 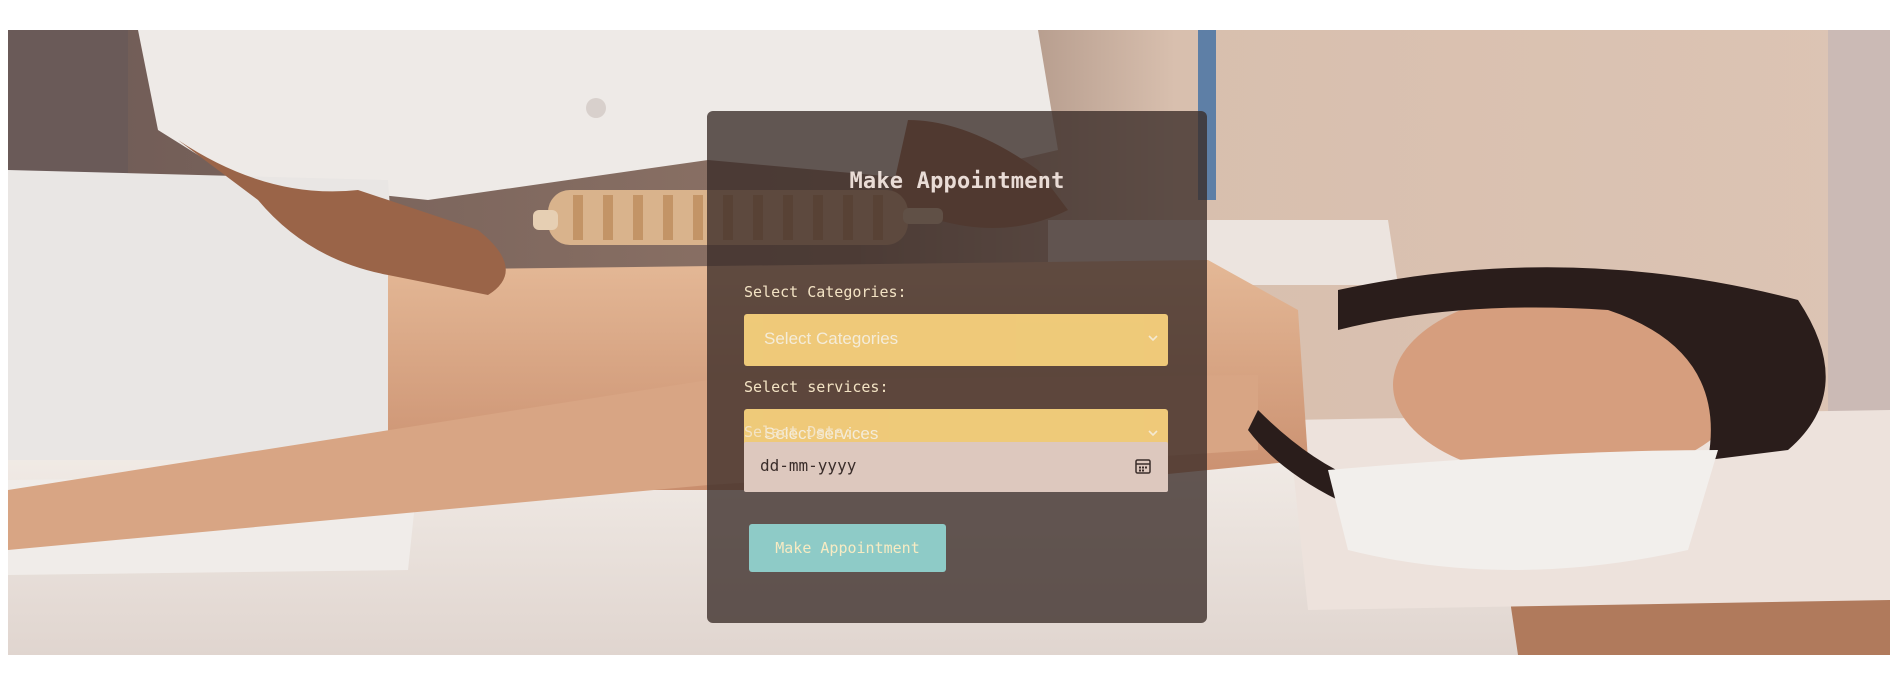 What do you see at coordinates (816, 387) in the screenshot?
I see `service-label: Select services:` at bounding box center [816, 387].